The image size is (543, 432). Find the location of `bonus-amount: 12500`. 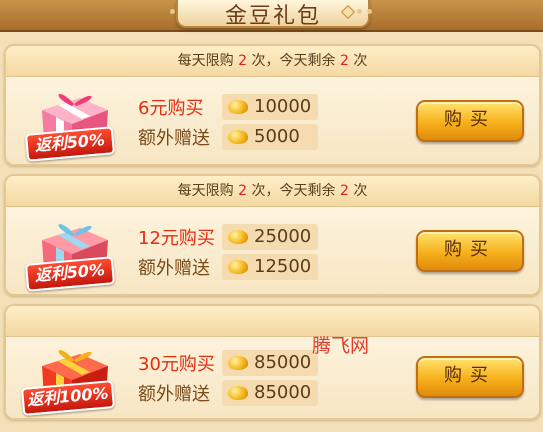

bonus-amount: 12500 is located at coordinates (283, 266).